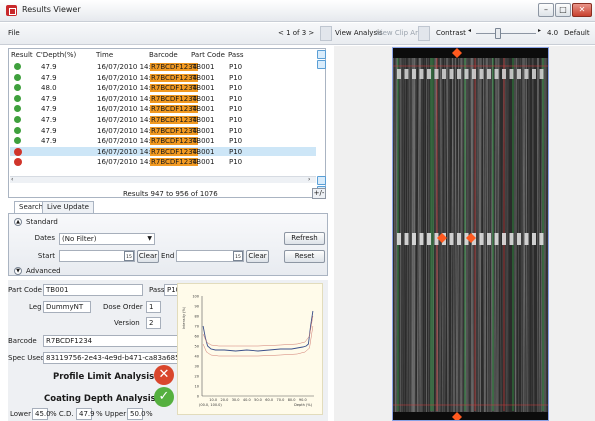 Image resolution: width=595 pixels, height=421 pixels. I want to click on x-tick-label: 30.0, so click(236, 400).